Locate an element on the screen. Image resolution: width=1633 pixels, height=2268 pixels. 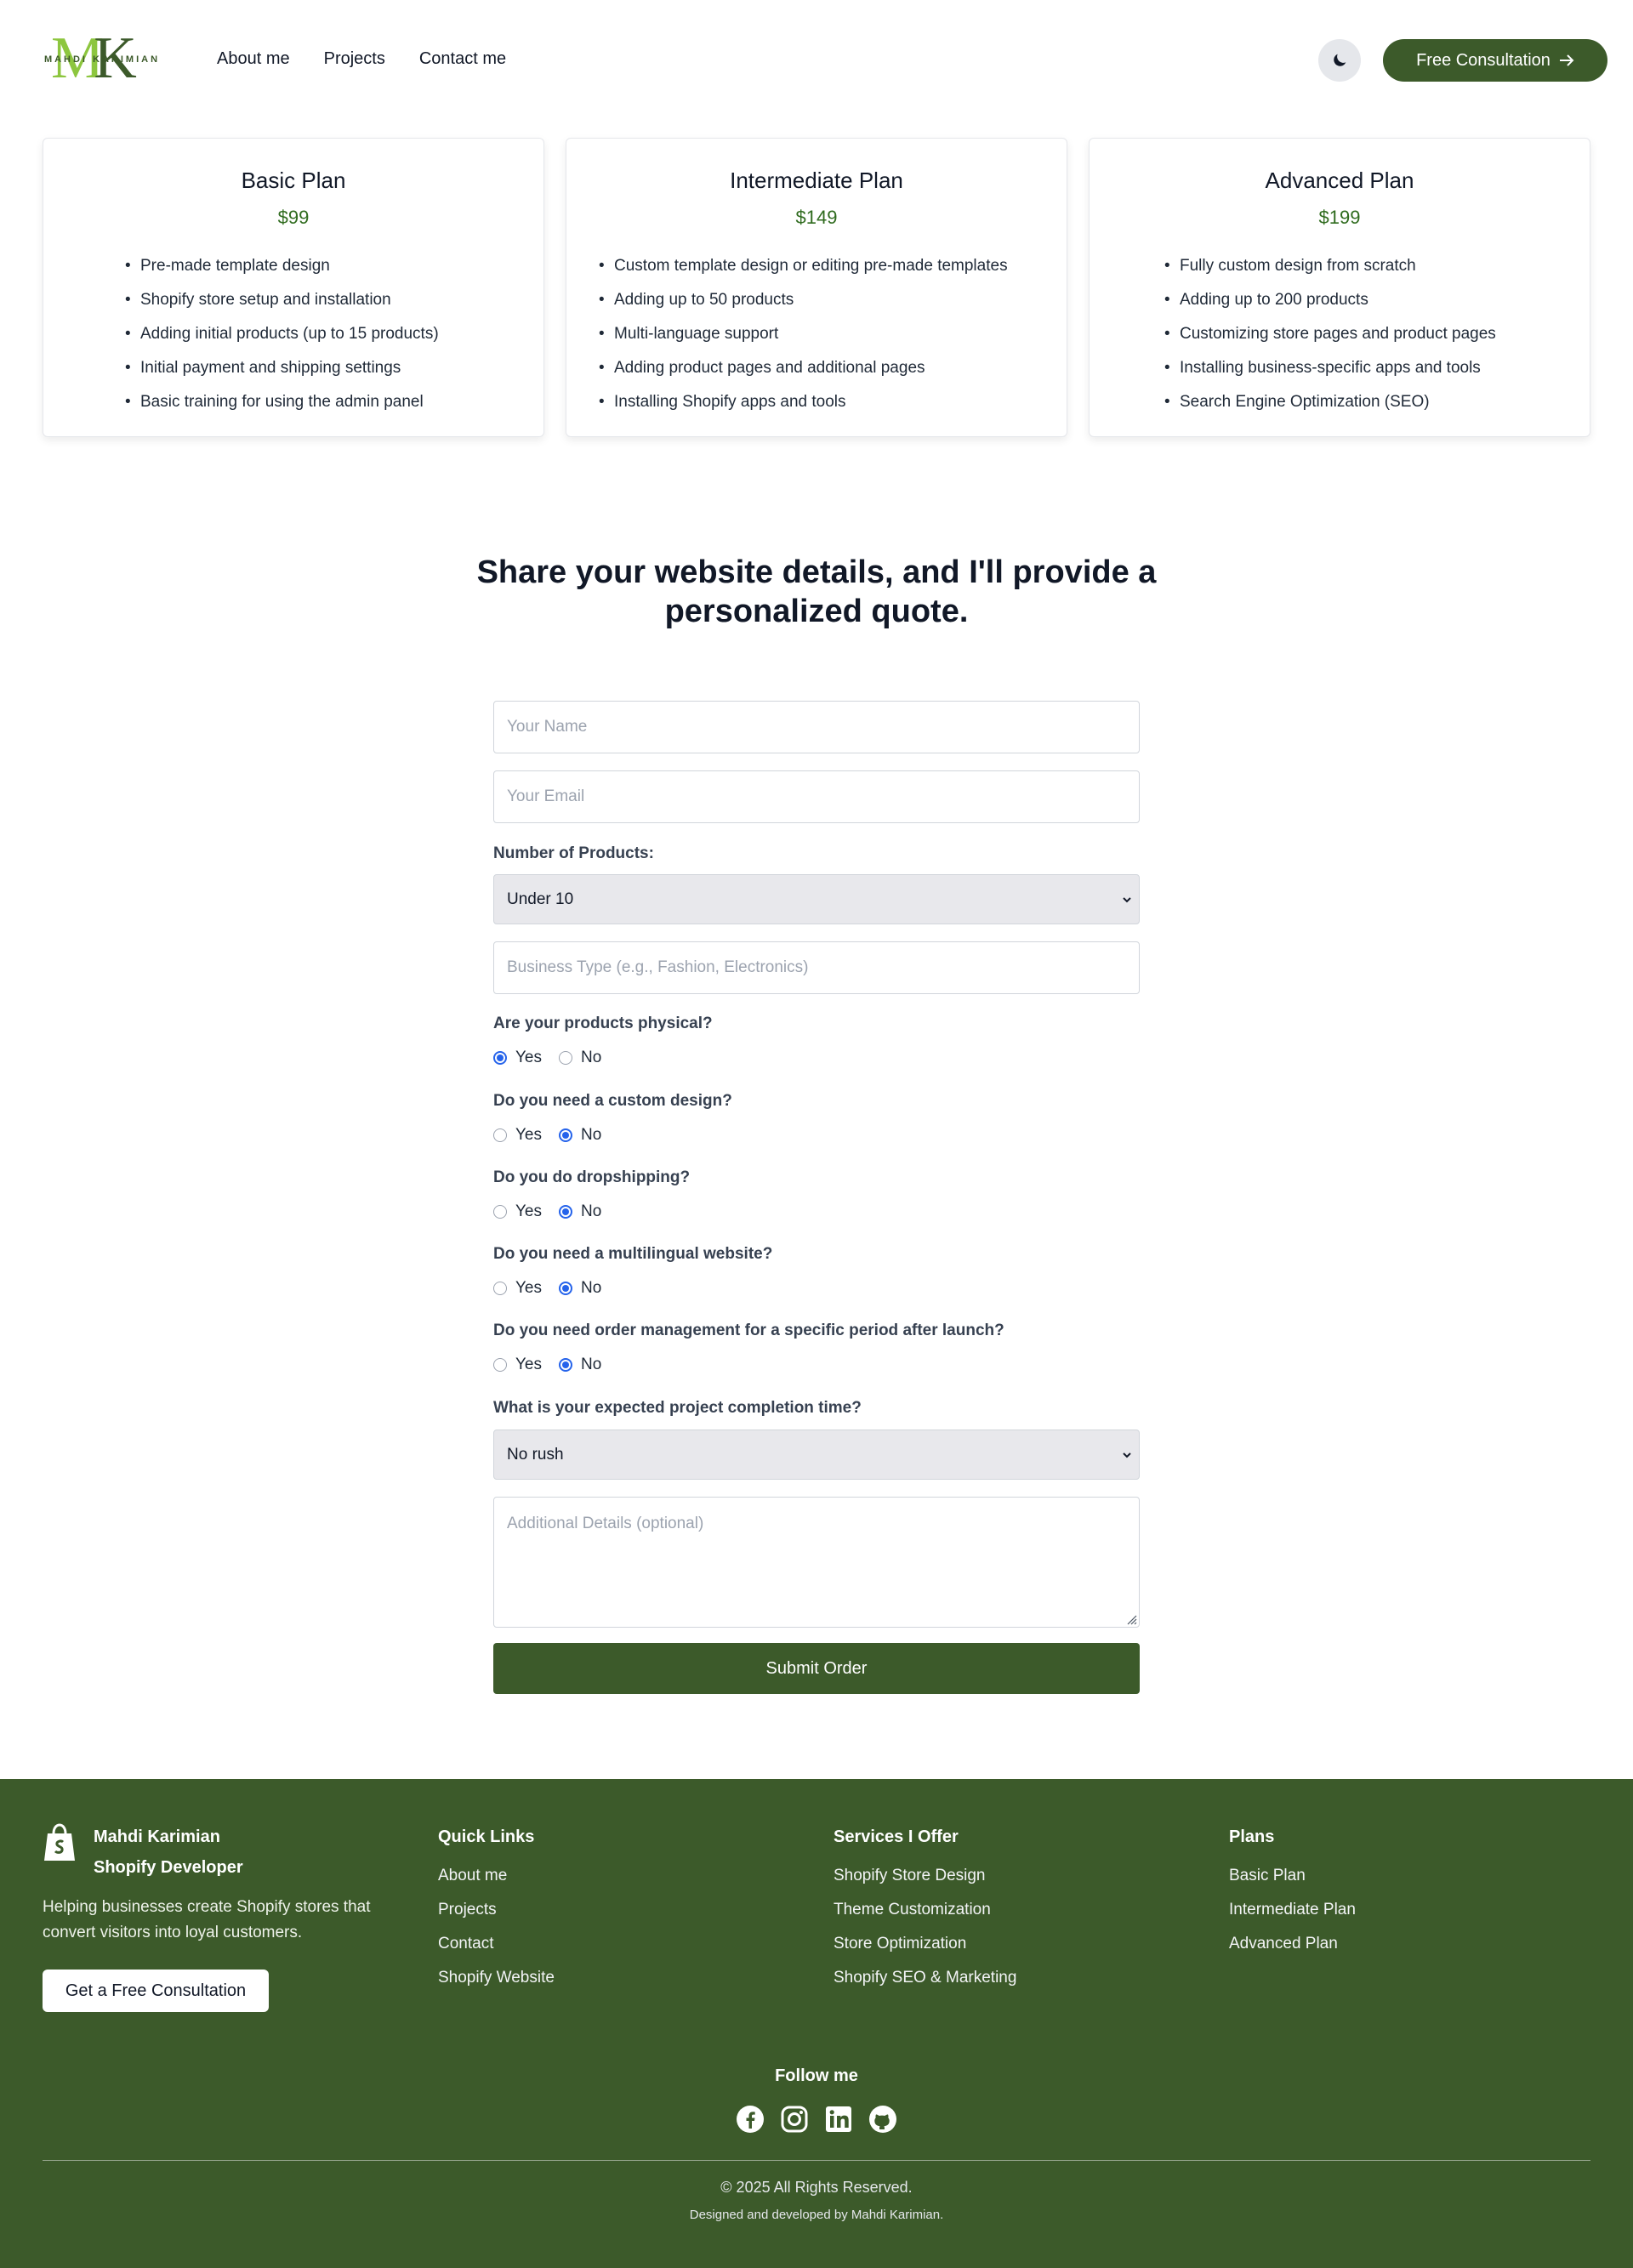
footer-link-advanced-plan: Advanced Plan is located at coordinates (1292, 1944).